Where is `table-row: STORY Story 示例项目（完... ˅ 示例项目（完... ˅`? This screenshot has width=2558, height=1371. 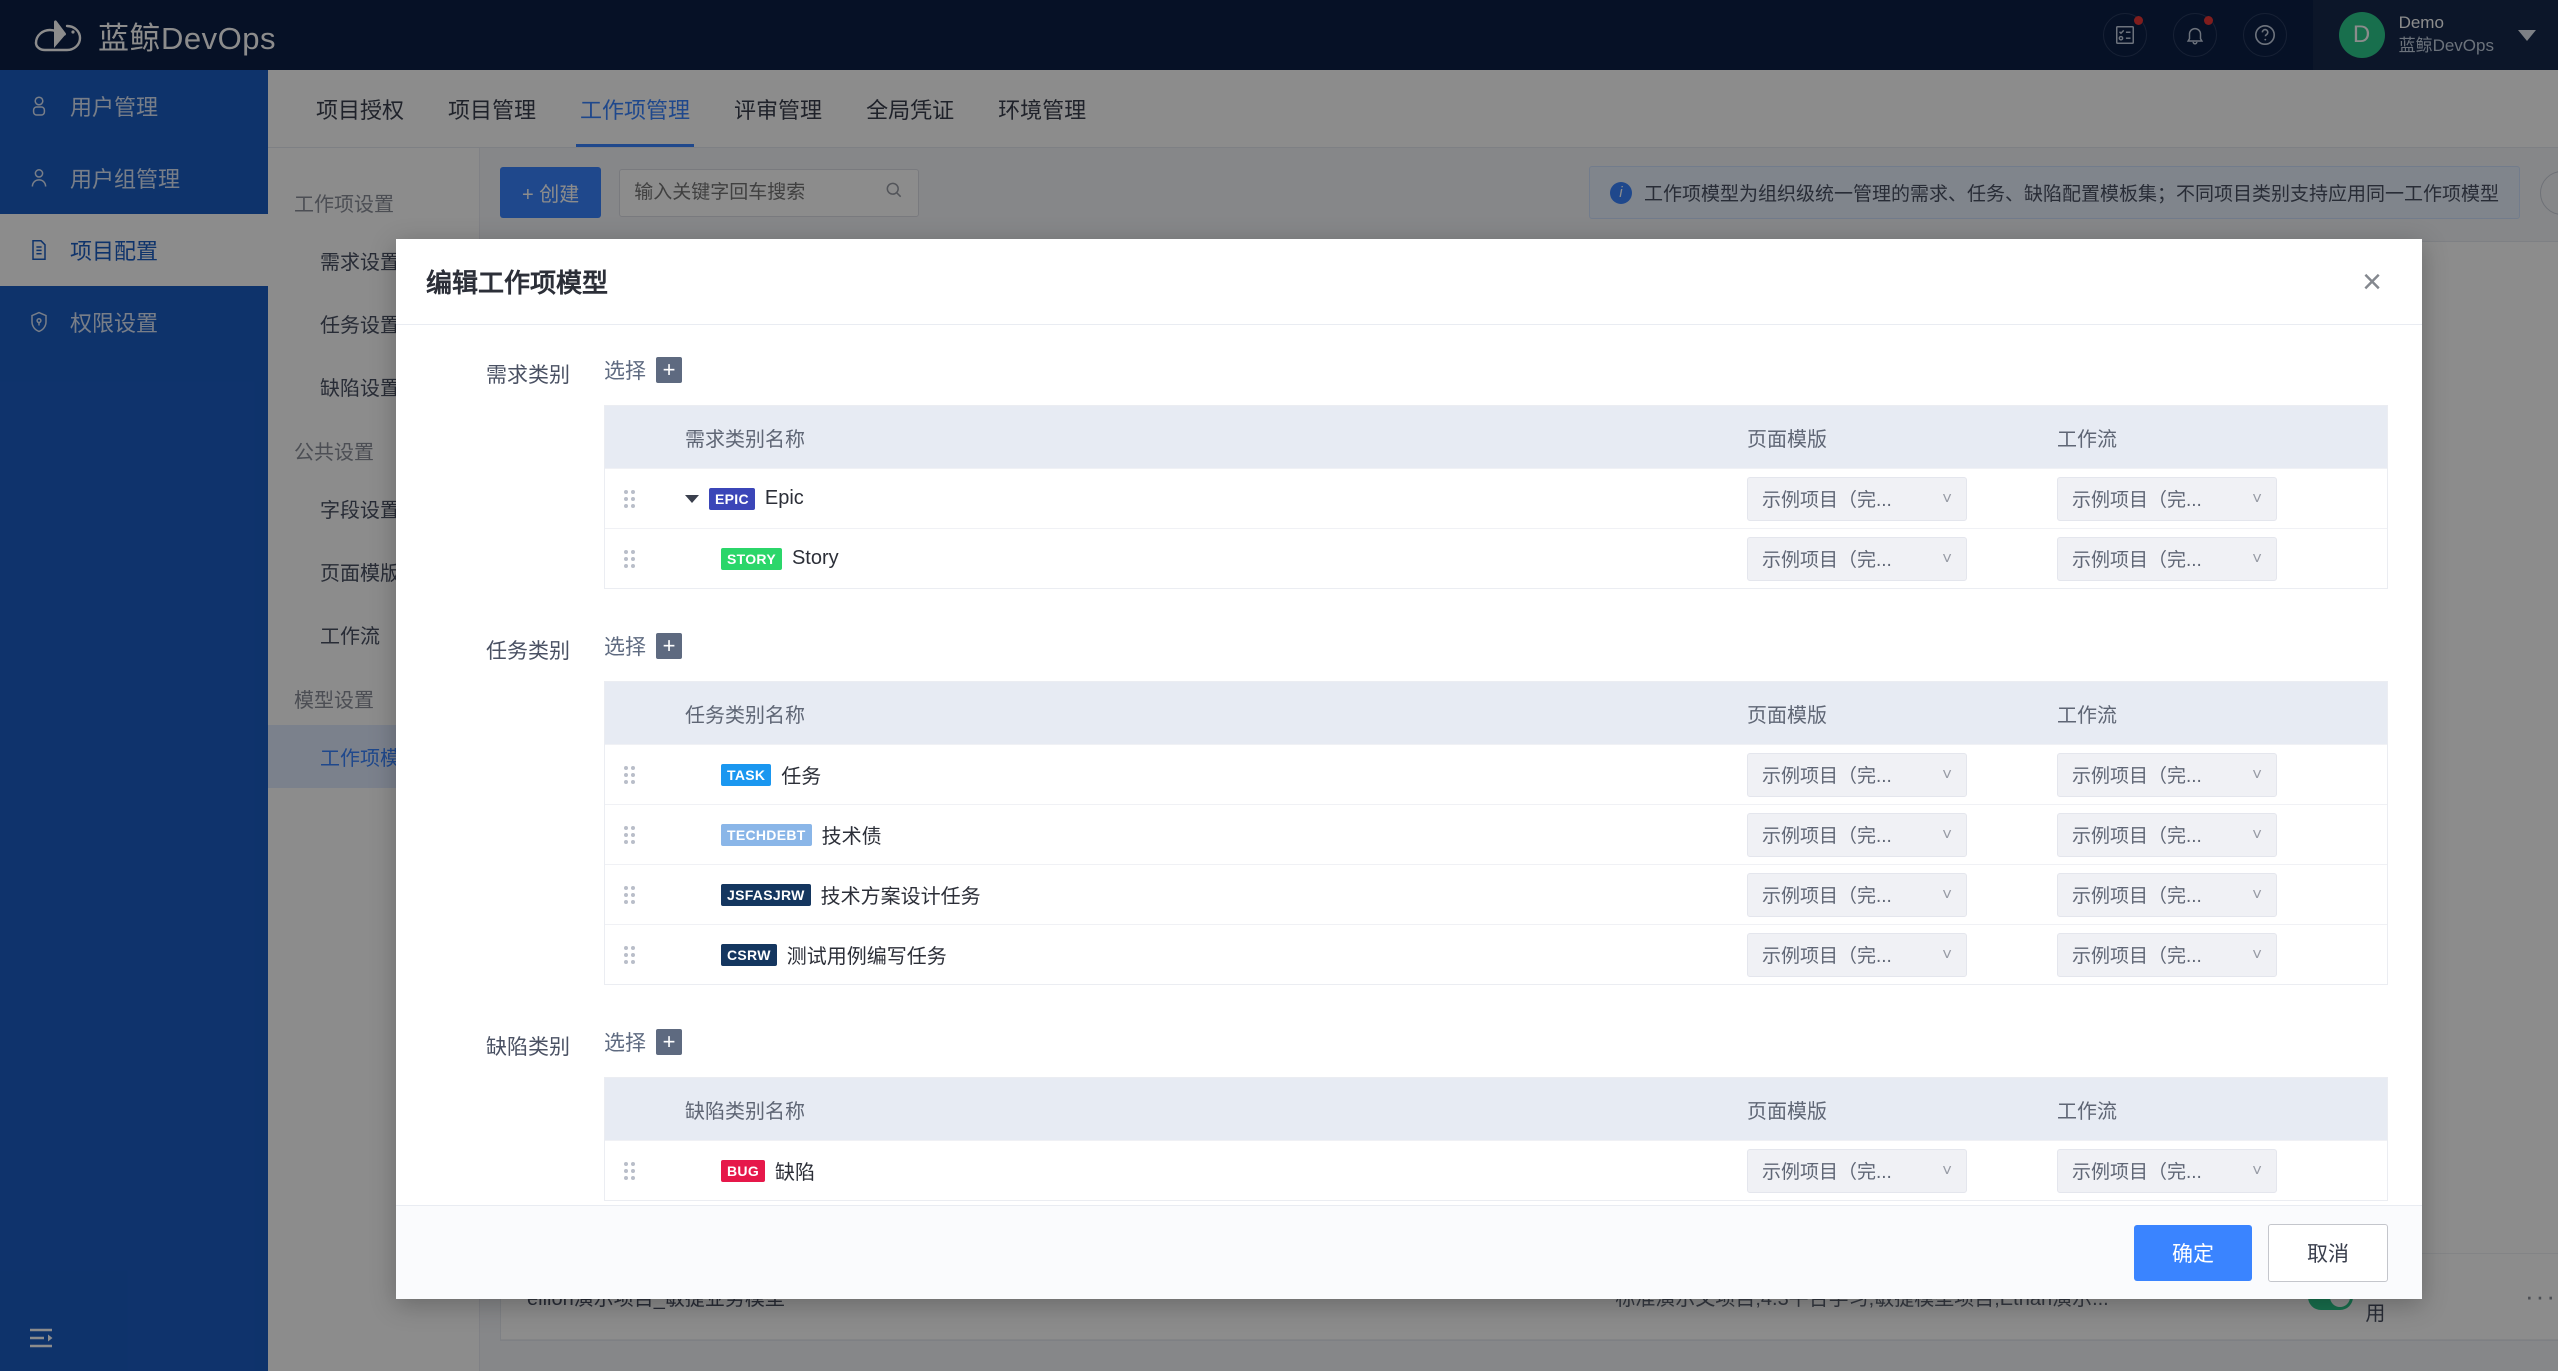
table-row: STORY Story 示例项目（完... ˅ 示例项目（完... ˅ is located at coordinates (1496, 558).